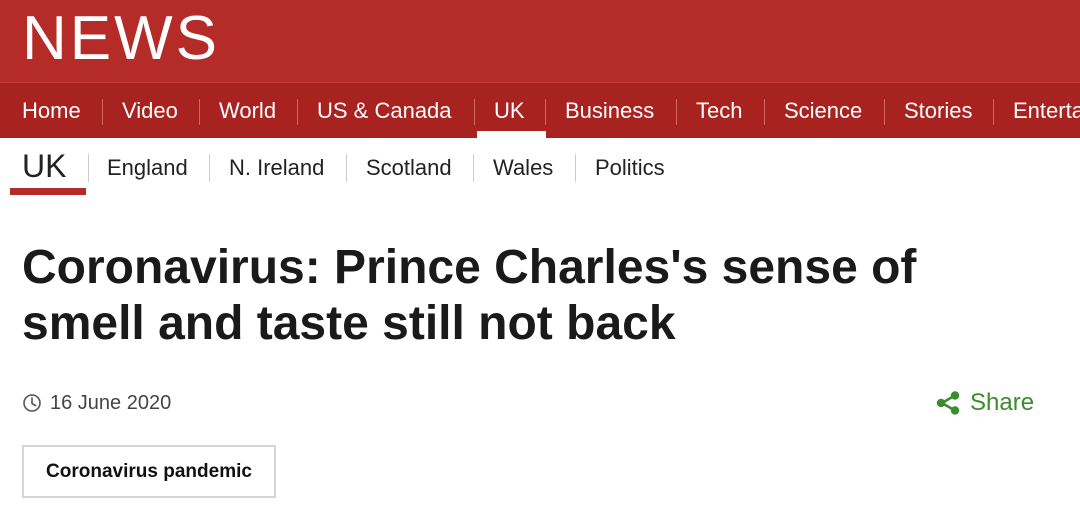 This screenshot has width=1080, height=511. What do you see at coordinates (609, 110) in the screenshot?
I see `nav-item-business: Business` at bounding box center [609, 110].